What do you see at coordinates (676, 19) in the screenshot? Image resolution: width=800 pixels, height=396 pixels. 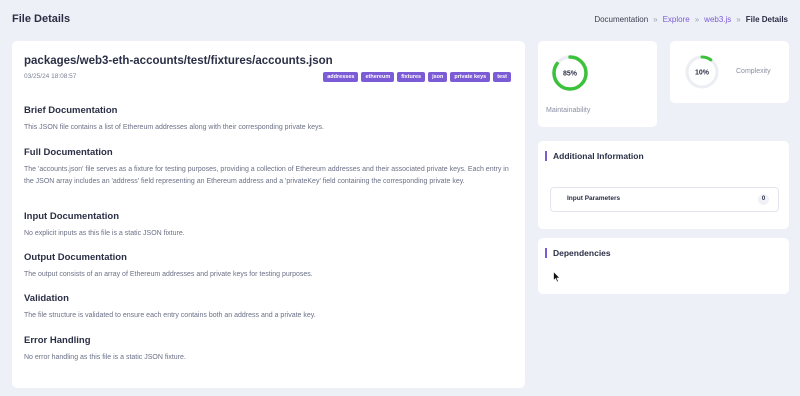 I see `breadcrumb-explore: Explore` at bounding box center [676, 19].